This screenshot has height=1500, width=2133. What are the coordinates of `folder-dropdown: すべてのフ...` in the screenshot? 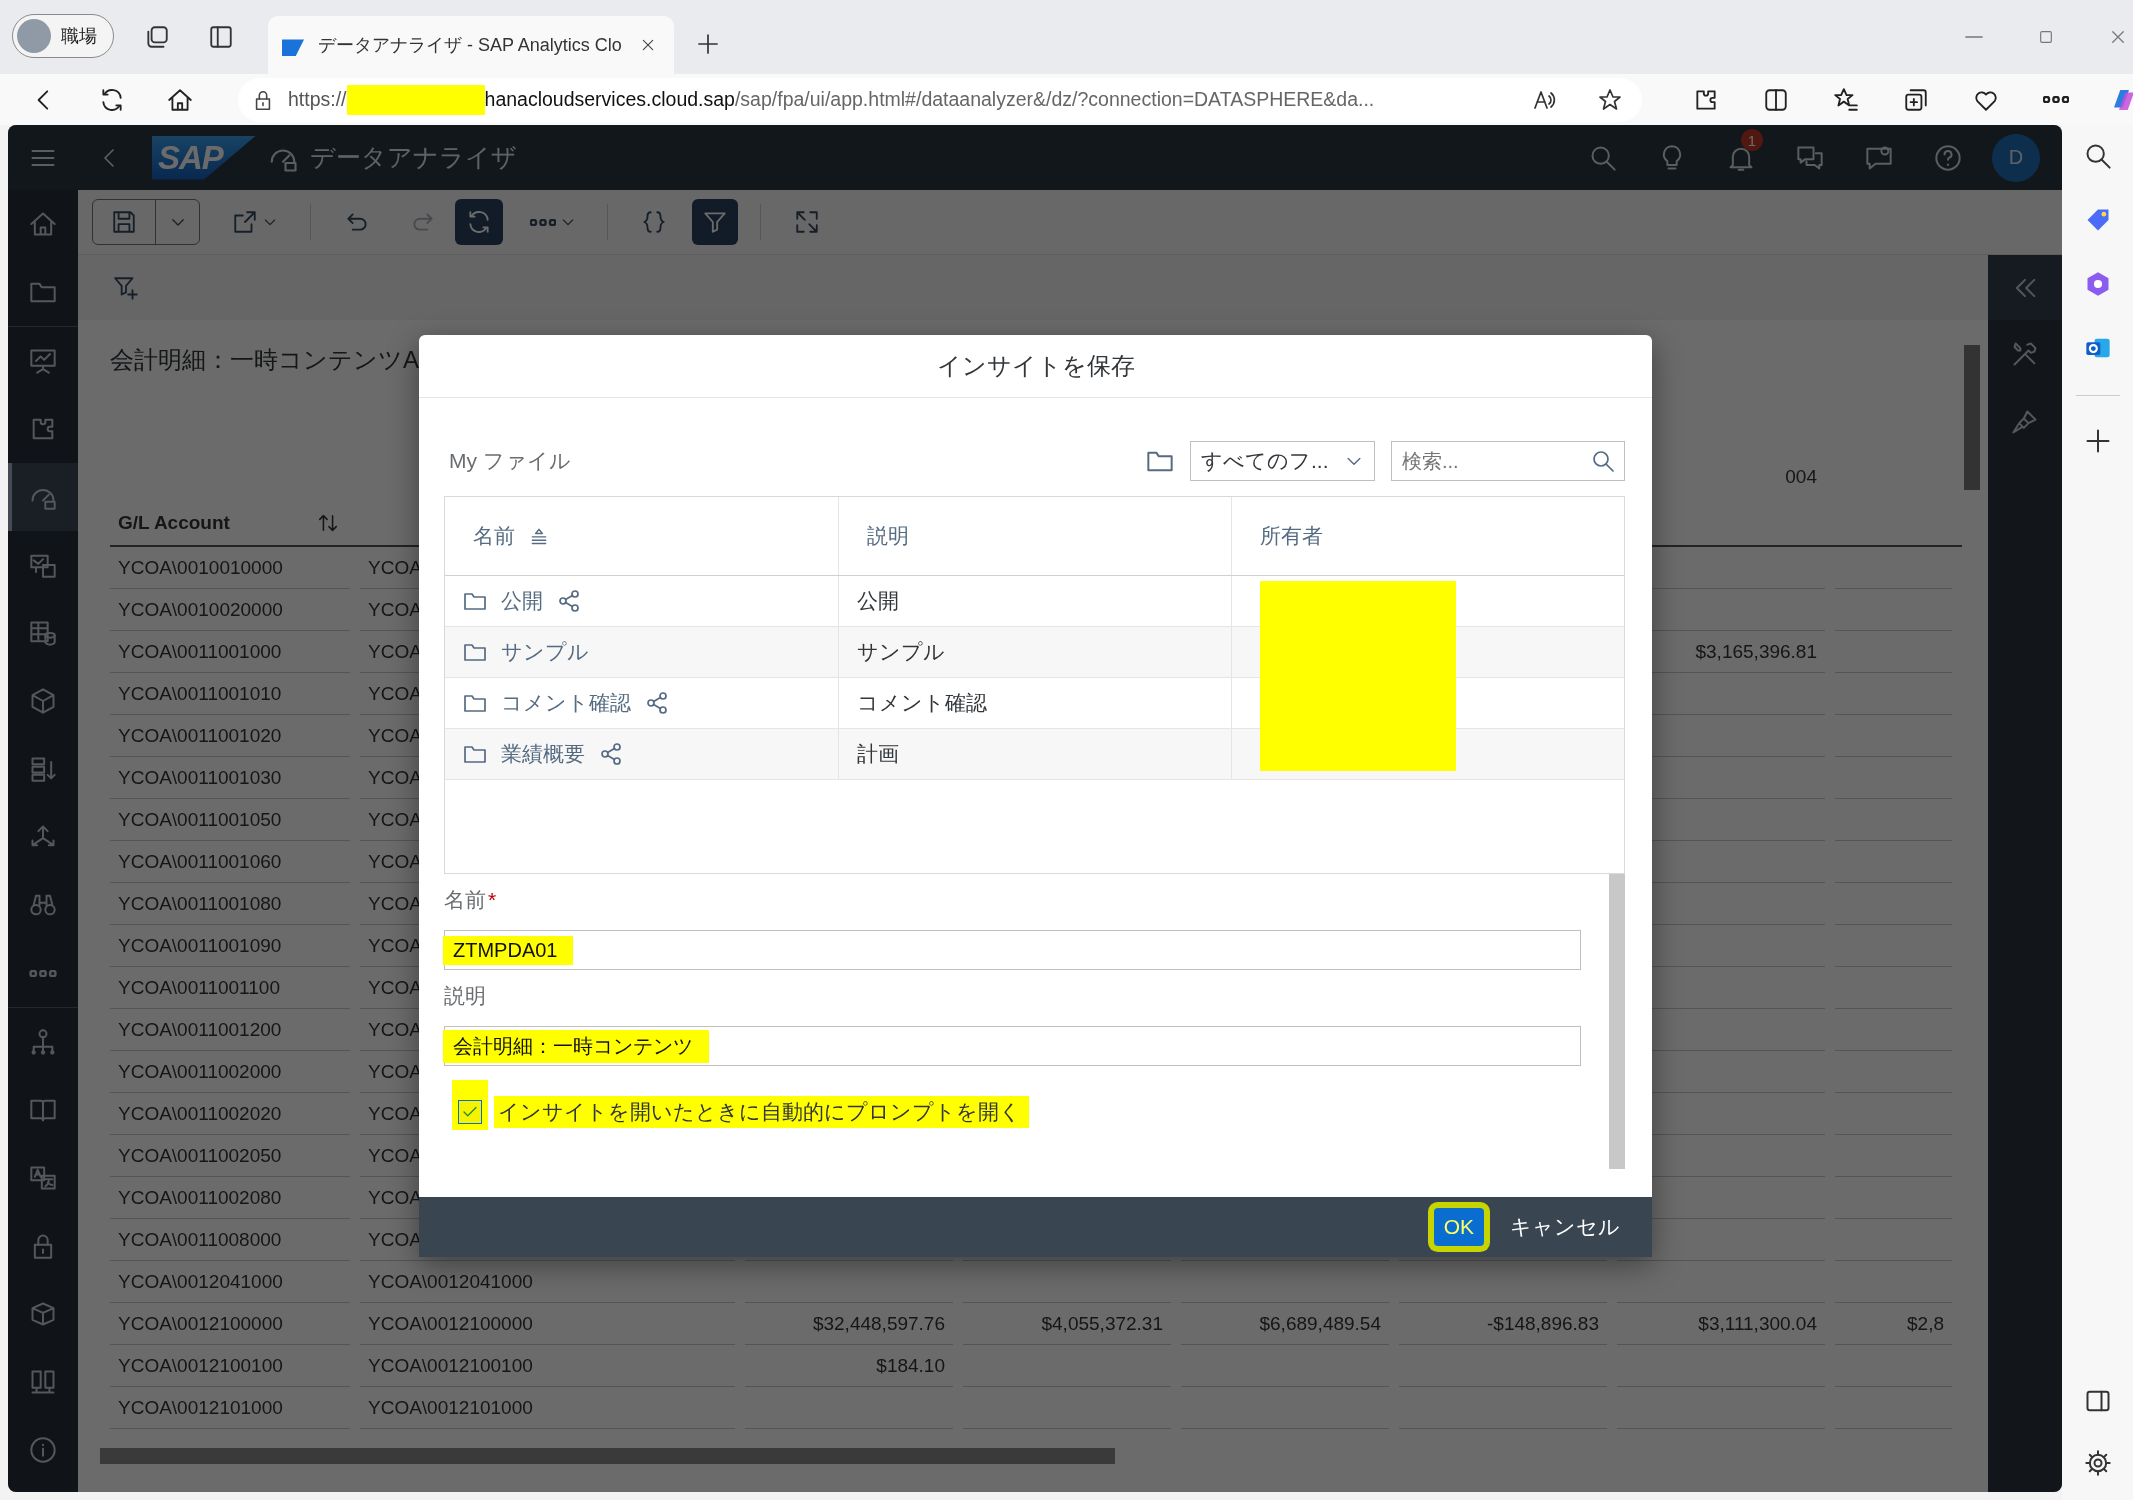 It's located at (1282, 461).